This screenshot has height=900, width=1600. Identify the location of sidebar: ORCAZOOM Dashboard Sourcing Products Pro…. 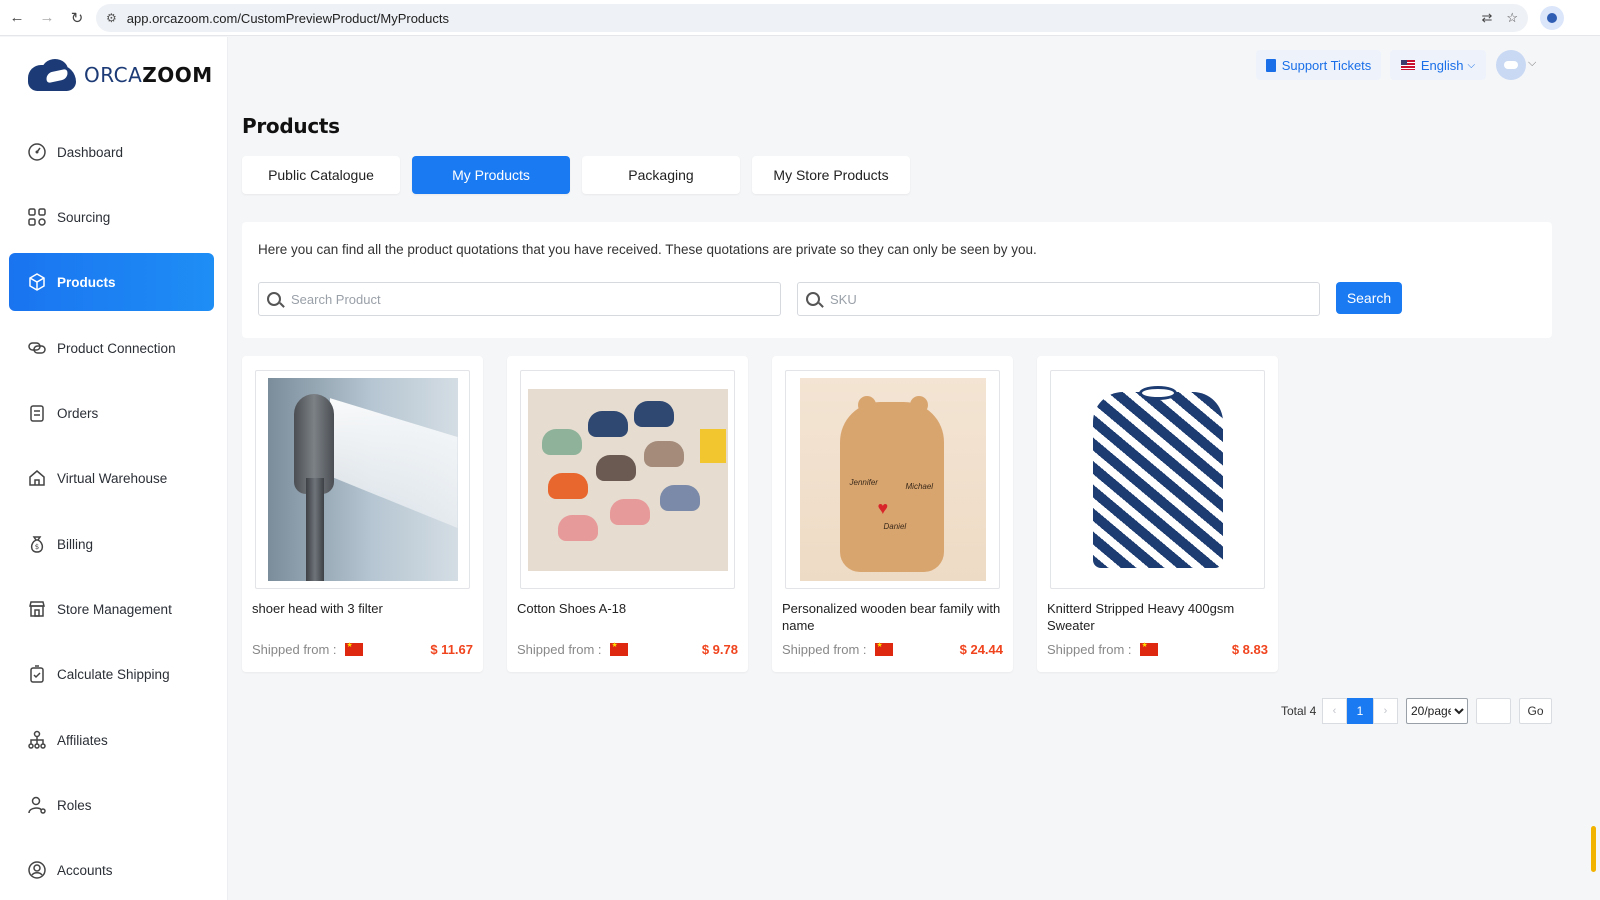
(114, 468).